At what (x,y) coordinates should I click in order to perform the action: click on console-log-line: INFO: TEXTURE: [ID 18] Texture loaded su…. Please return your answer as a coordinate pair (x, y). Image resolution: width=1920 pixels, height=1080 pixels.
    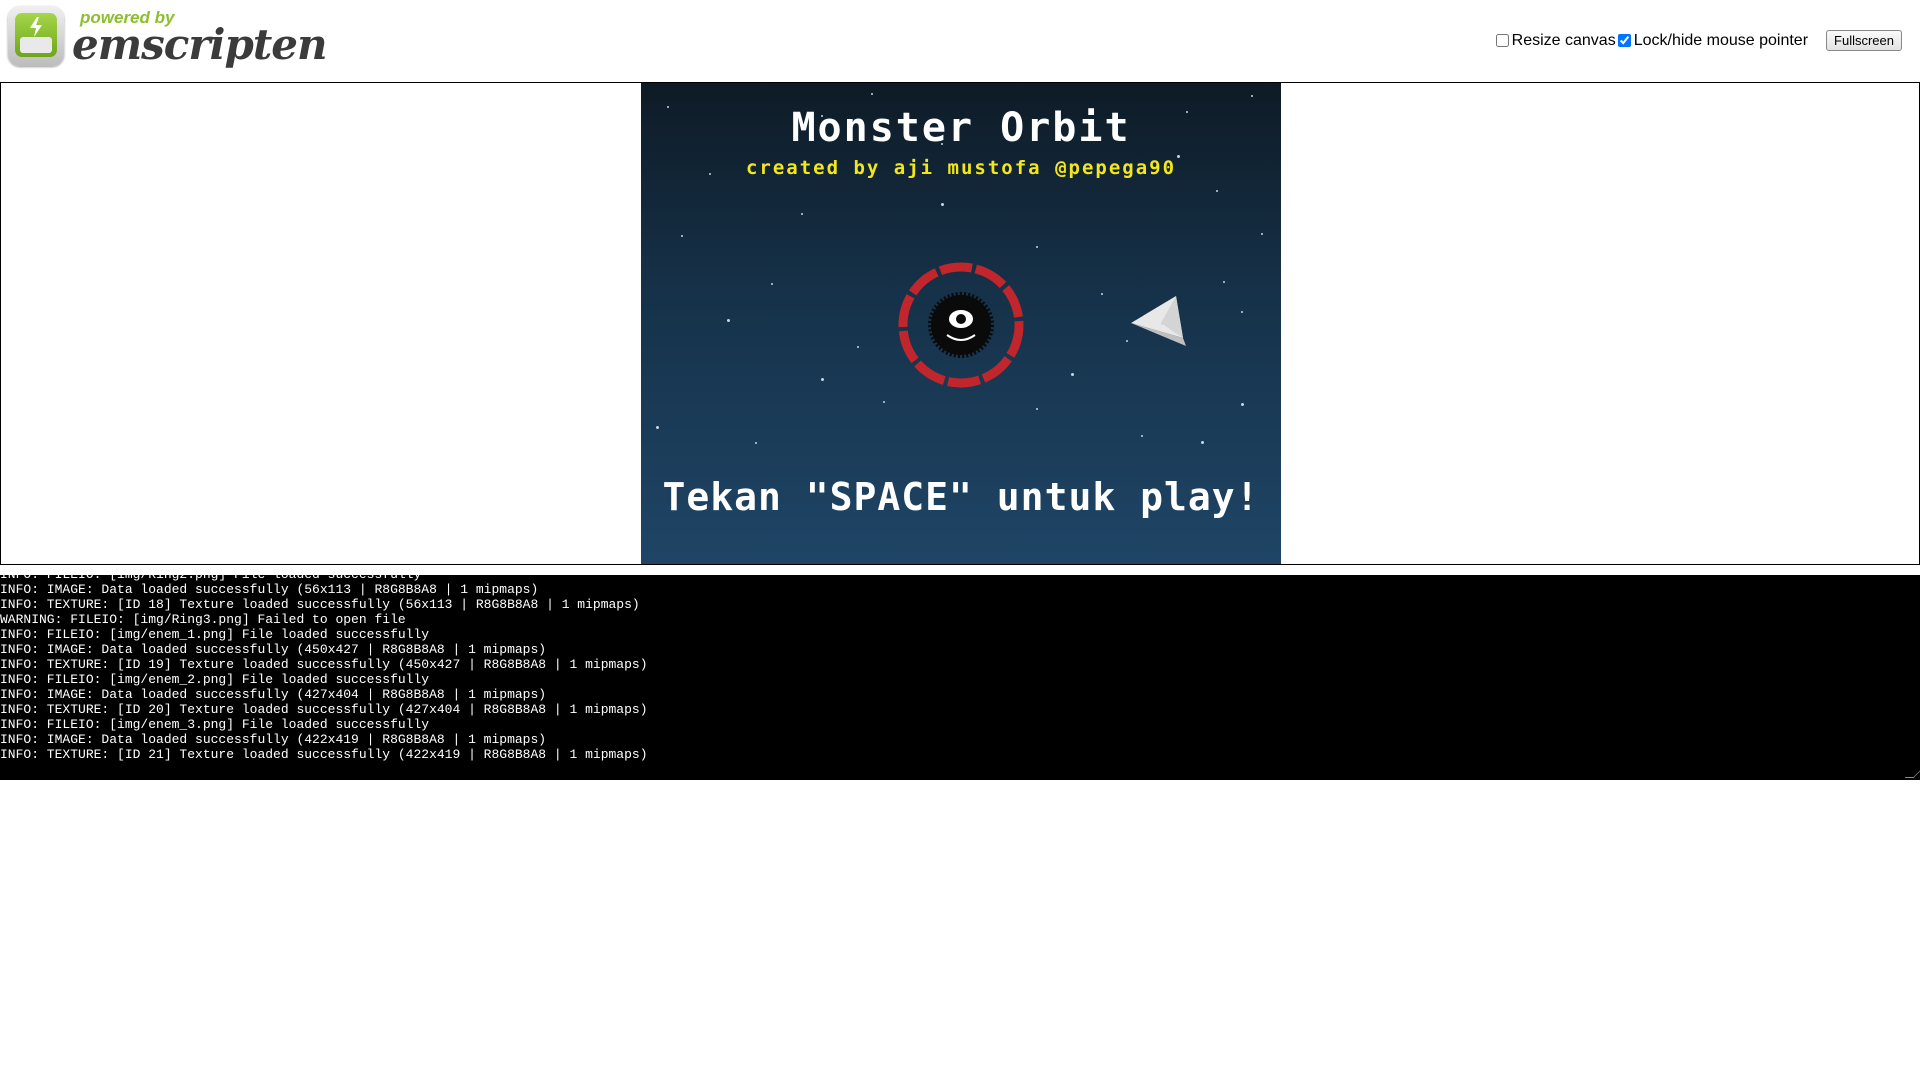
    Looking at the image, I should click on (320, 604).